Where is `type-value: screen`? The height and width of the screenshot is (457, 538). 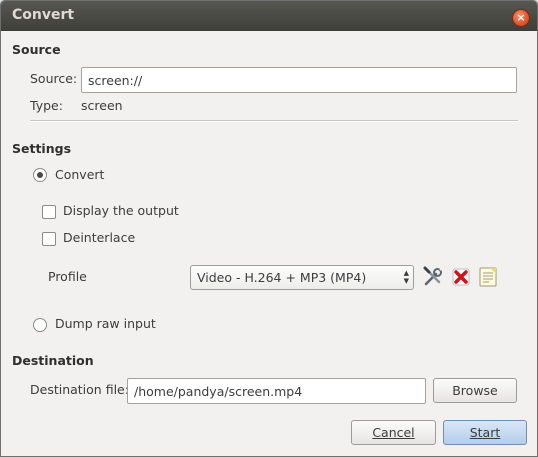 type-value: screen is located at coordinates (102, 105).